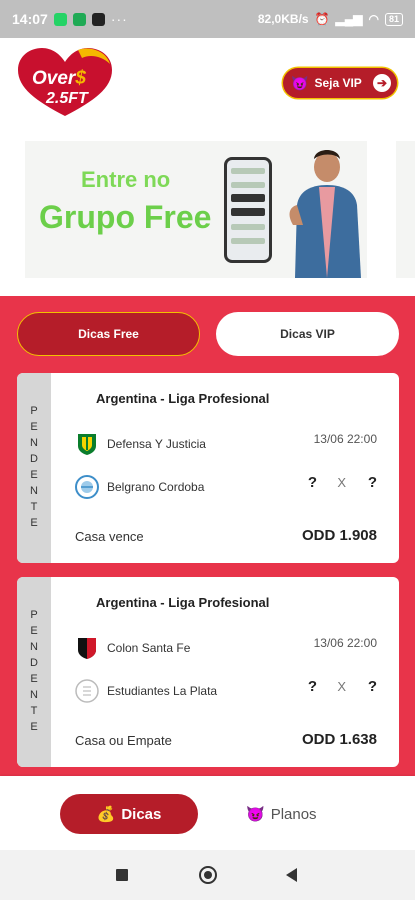 This screenshot has height=900, width=415. I want to click on whatsapp-business-notification-icon, so click(79, 19).